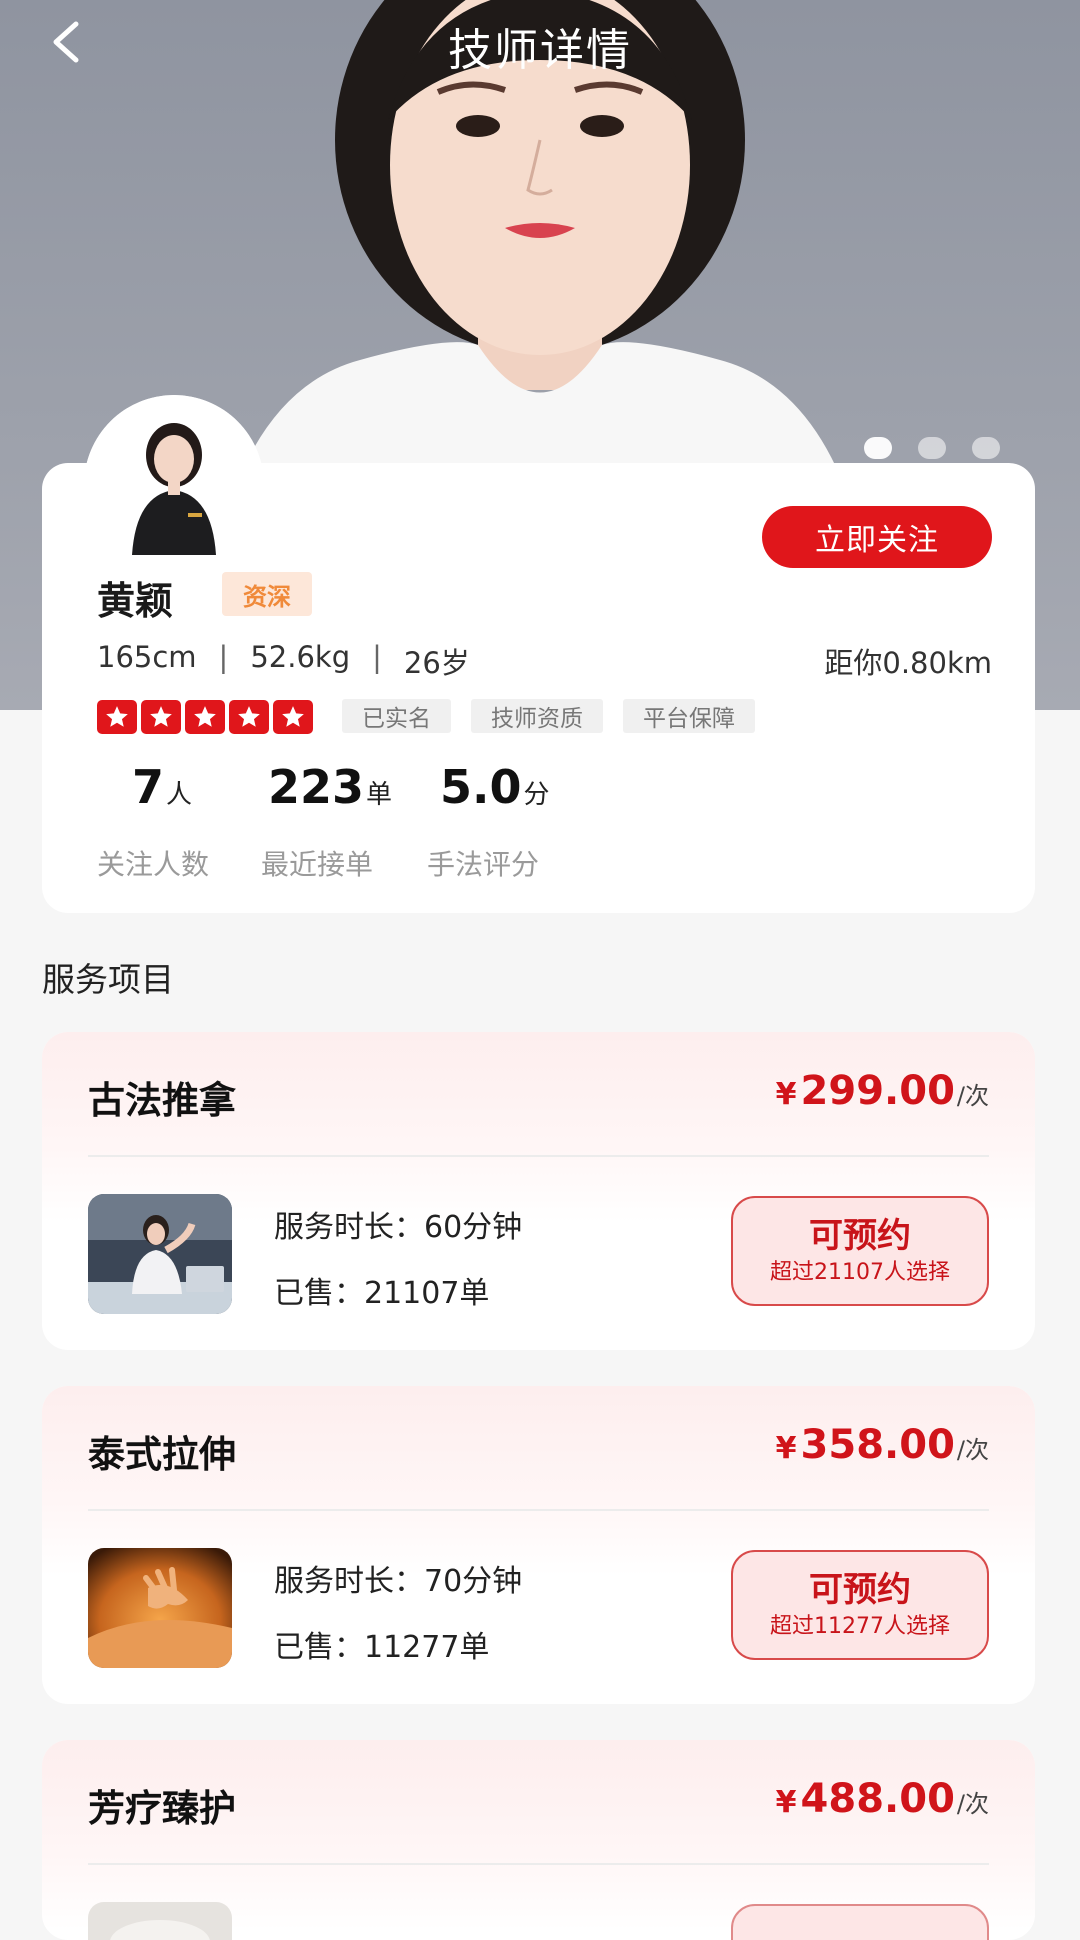  I want to click on page-title: 技师详情, so click(540, 50).